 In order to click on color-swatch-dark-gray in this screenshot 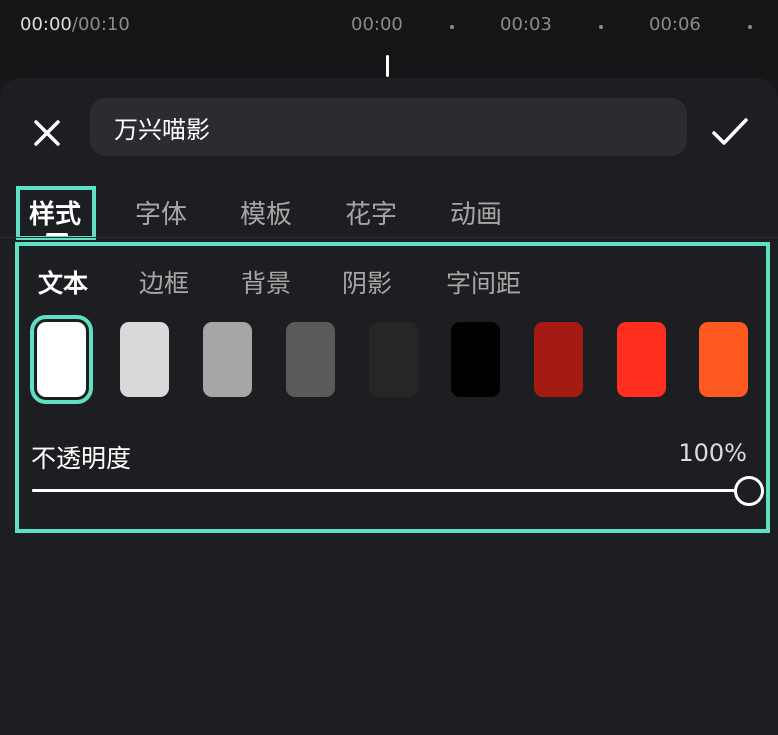, I will do `click(310, 359)`.